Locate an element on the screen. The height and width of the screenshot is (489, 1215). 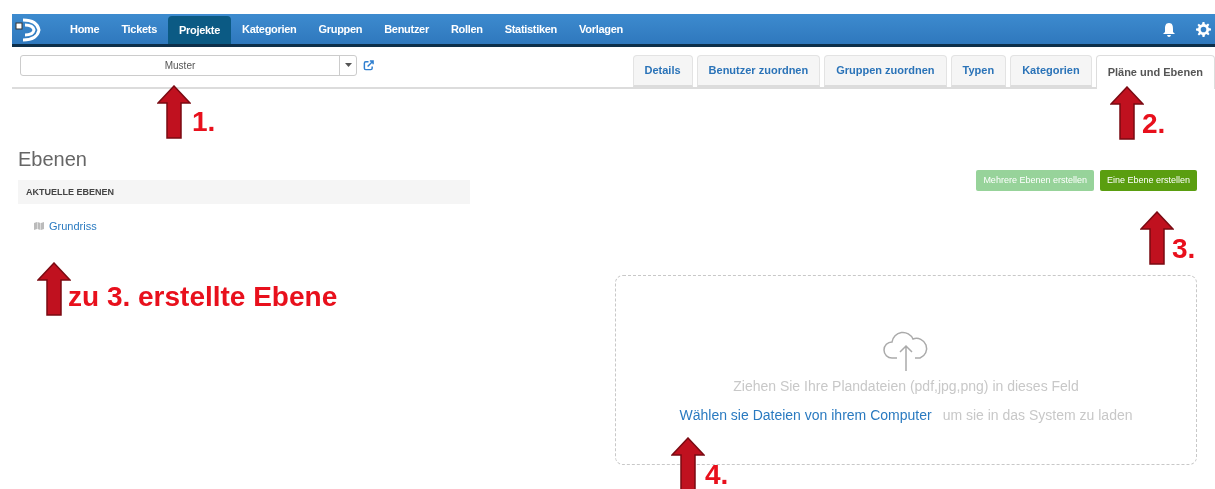
section-title: Ebenen is located at coordinates (53, 159).